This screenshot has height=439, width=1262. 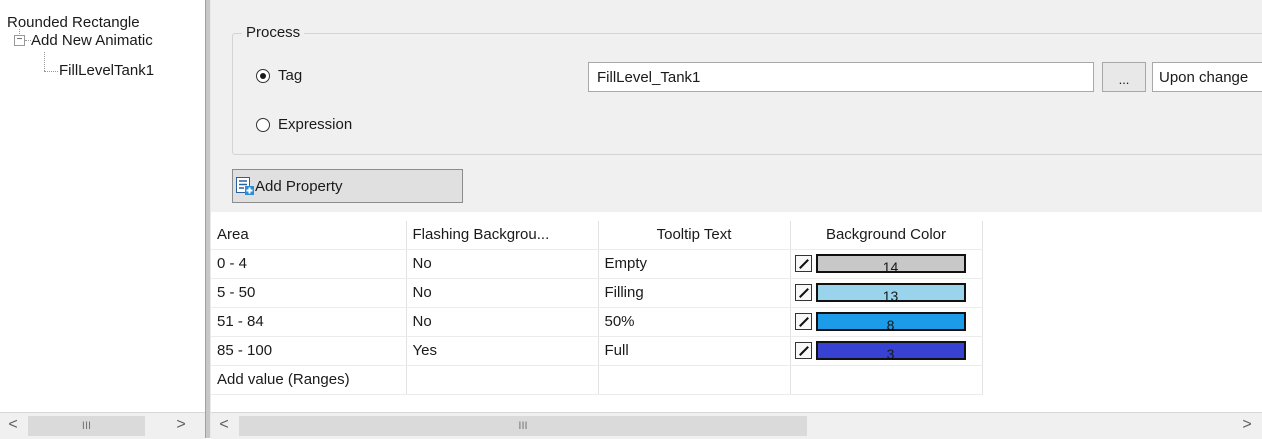 I want to click on color-cell: 14, so click(x=886, y=264).